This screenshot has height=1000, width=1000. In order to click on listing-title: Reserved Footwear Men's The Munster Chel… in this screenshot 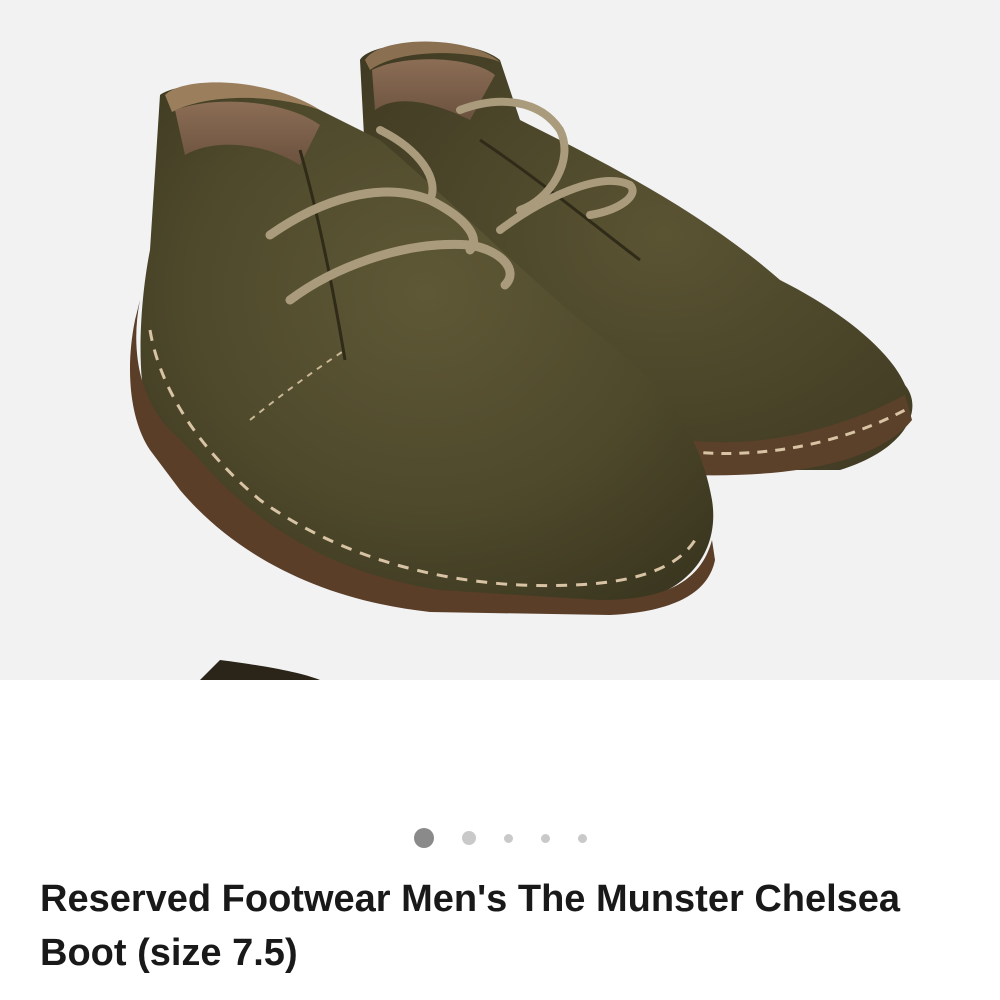, I will do `click(470, 926)`.